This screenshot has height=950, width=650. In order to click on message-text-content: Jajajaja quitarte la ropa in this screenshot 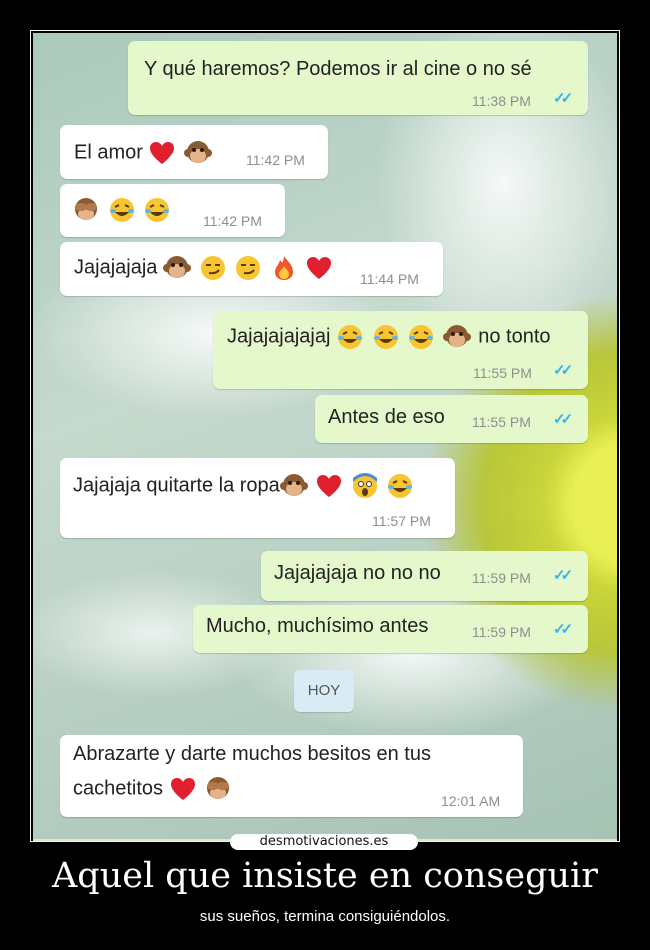, I will do `click(176, 485)`.